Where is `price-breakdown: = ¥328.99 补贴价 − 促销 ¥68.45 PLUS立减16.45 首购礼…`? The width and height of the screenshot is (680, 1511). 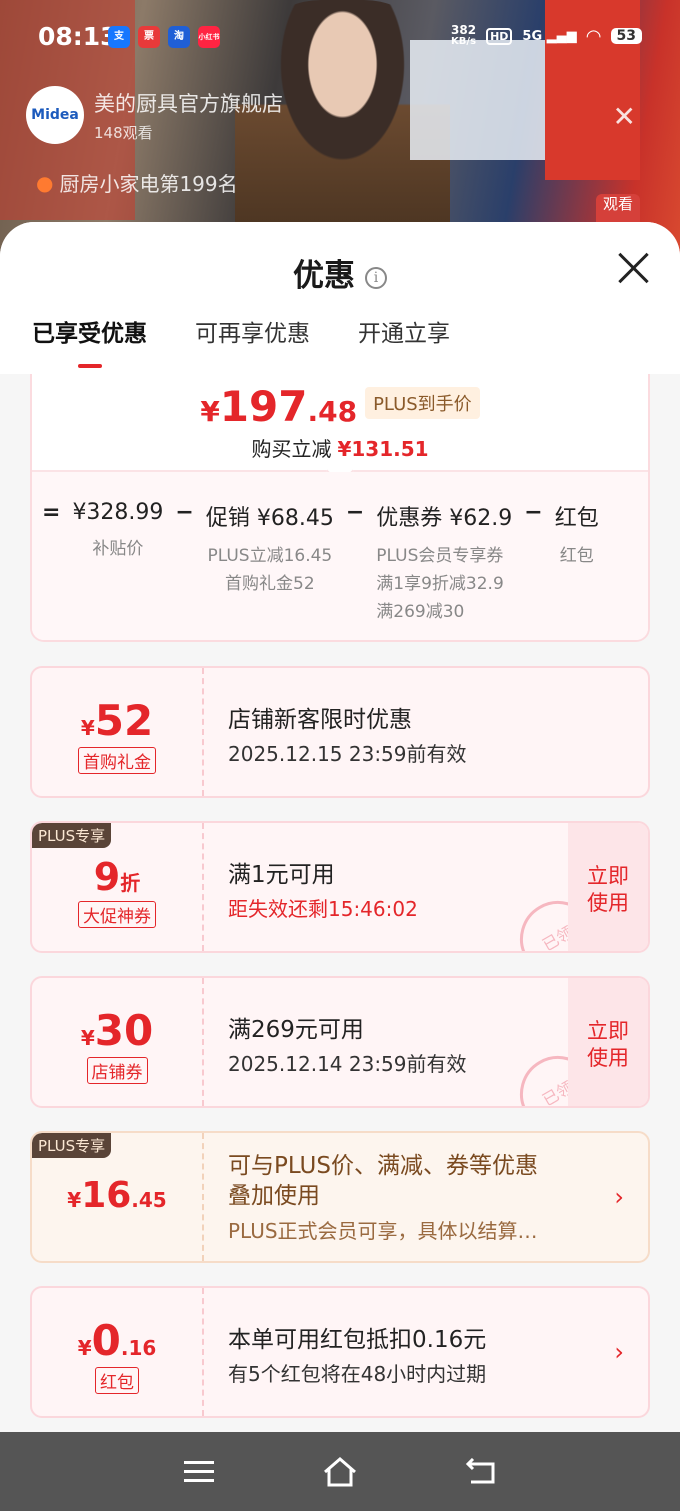 price-breakdown: = ¥328.99 补贴价 − 促销 ¥68.45 PLUS立减16.45 首购礼… is located at coordinates (340, 556).